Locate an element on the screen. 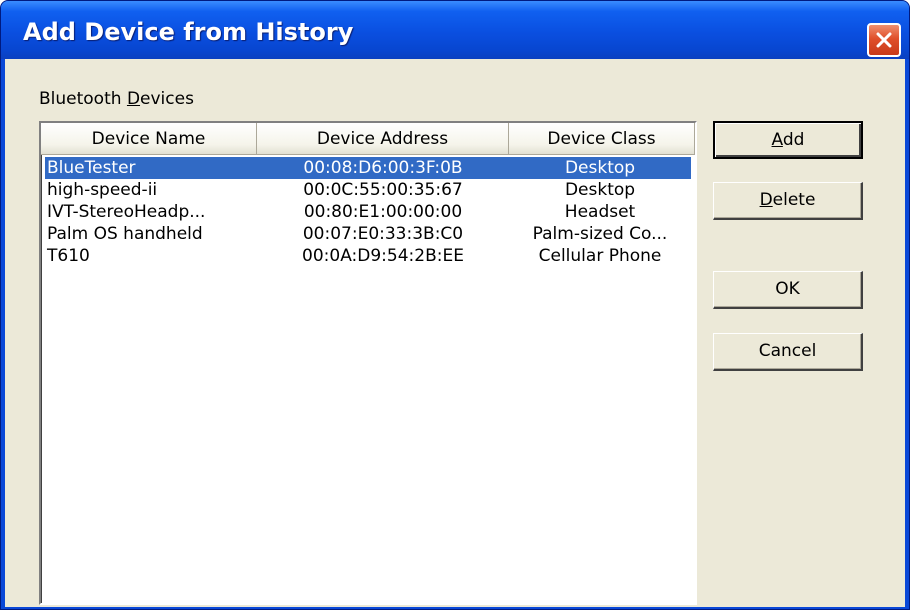 This screenshot has width=910, height=610. close-x-icon is located at coordinates (884, 40).